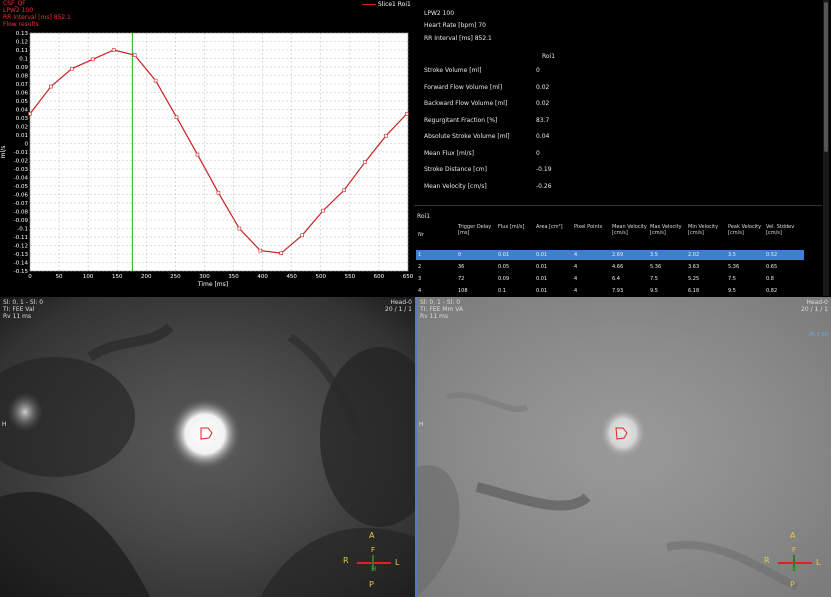 The image size is (831, 597). What do you see at coordinates (22, 230) in the screenshot?
I see `y-tick-label: -0.1` at bounding box center [22, 230].